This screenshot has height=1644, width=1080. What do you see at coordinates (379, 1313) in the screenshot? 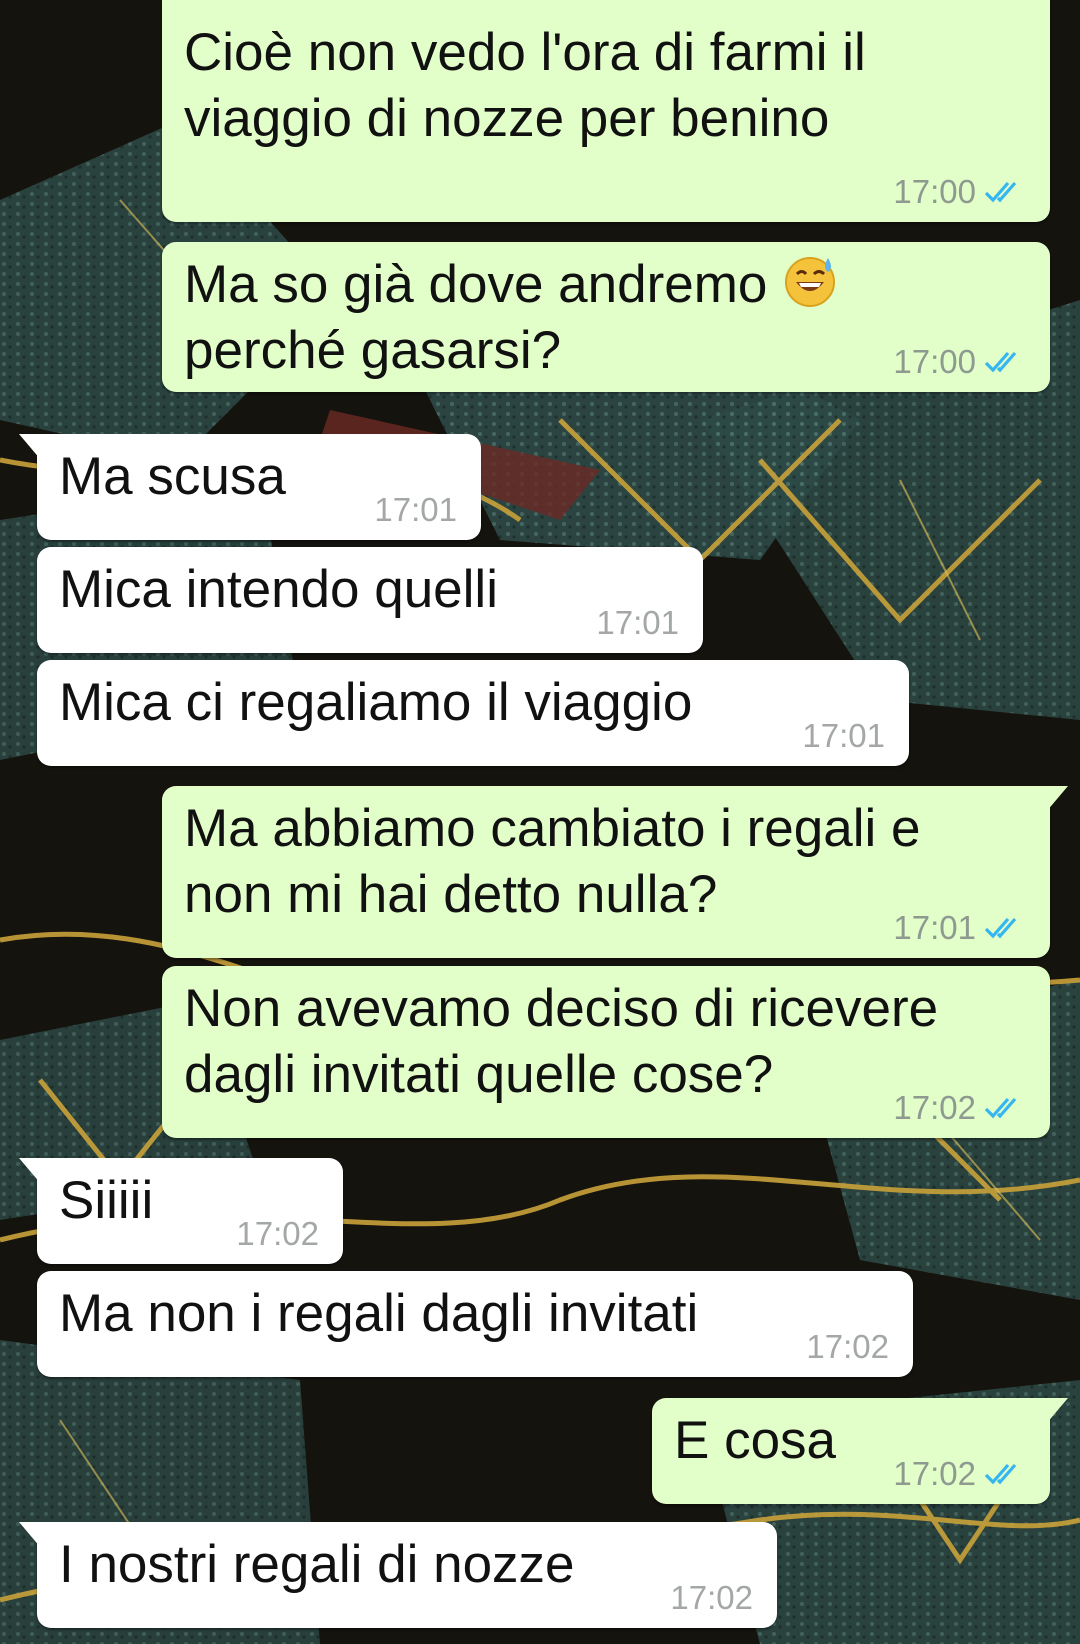
I see `message-text: Ma non i regali dagli invitati` at bounding box center [379, 1313].